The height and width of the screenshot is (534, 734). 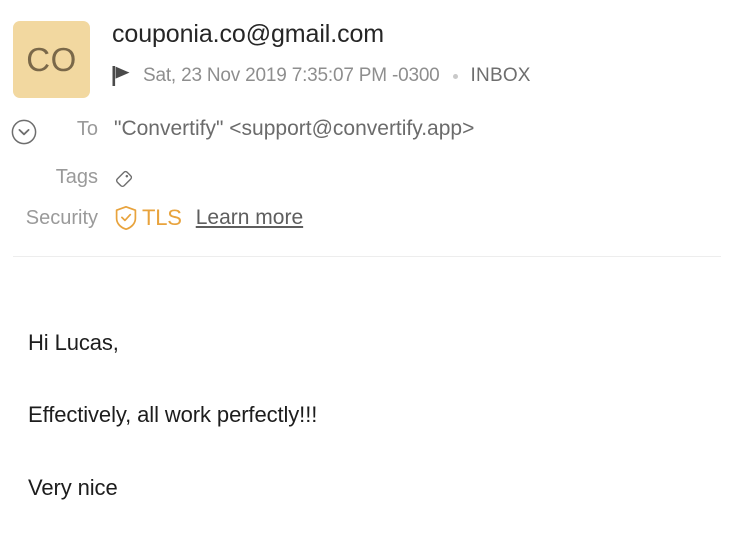 I want to click on security-label: Security, so click(x=61, y=217).